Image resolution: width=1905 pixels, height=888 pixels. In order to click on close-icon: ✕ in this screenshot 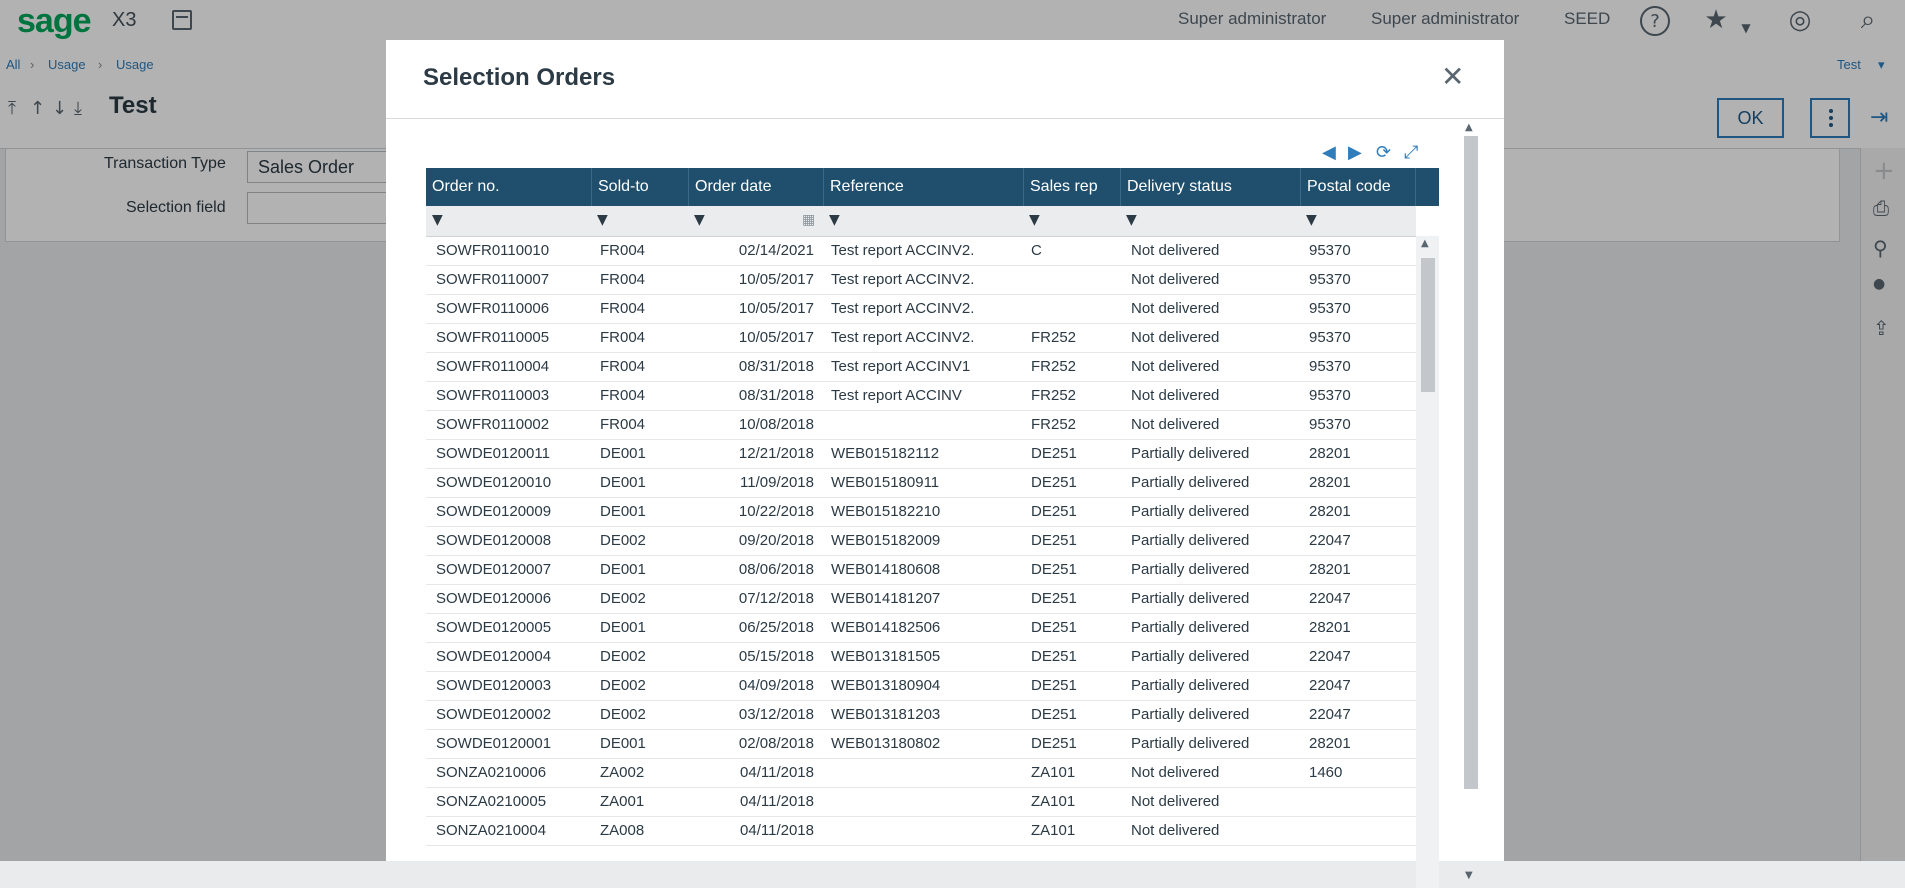, I will do `click(1452, 76)`.